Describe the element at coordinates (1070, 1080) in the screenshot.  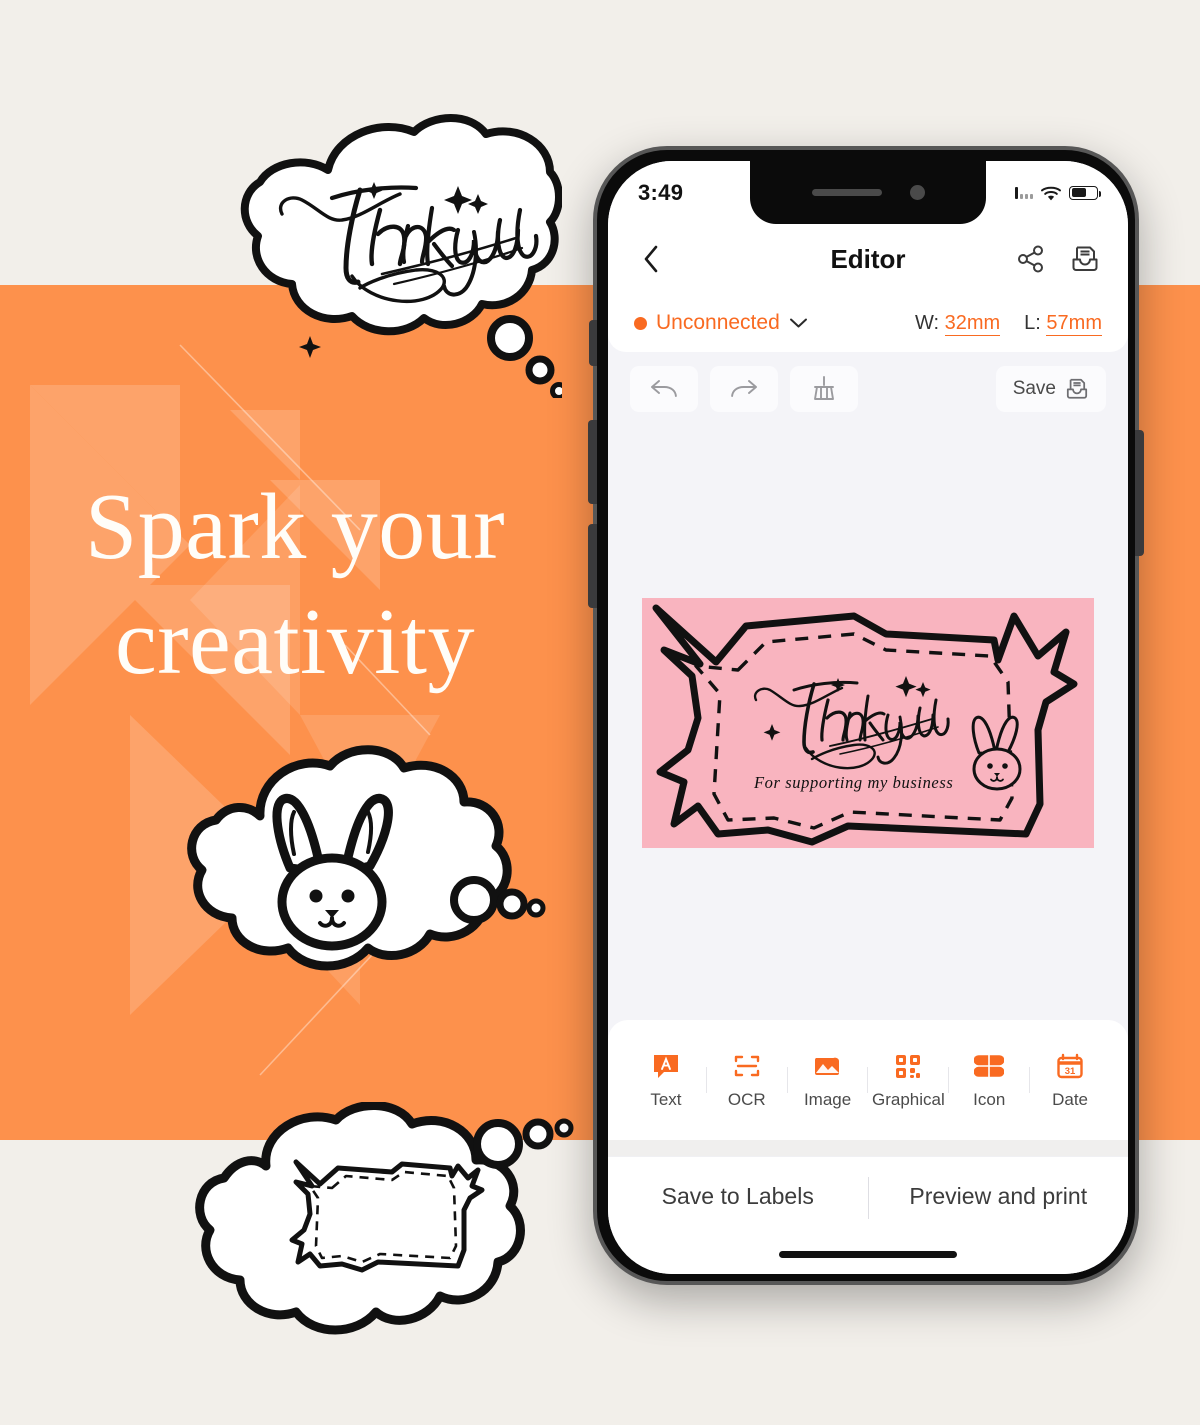
I see `tool-date: 31 Date` at that location.